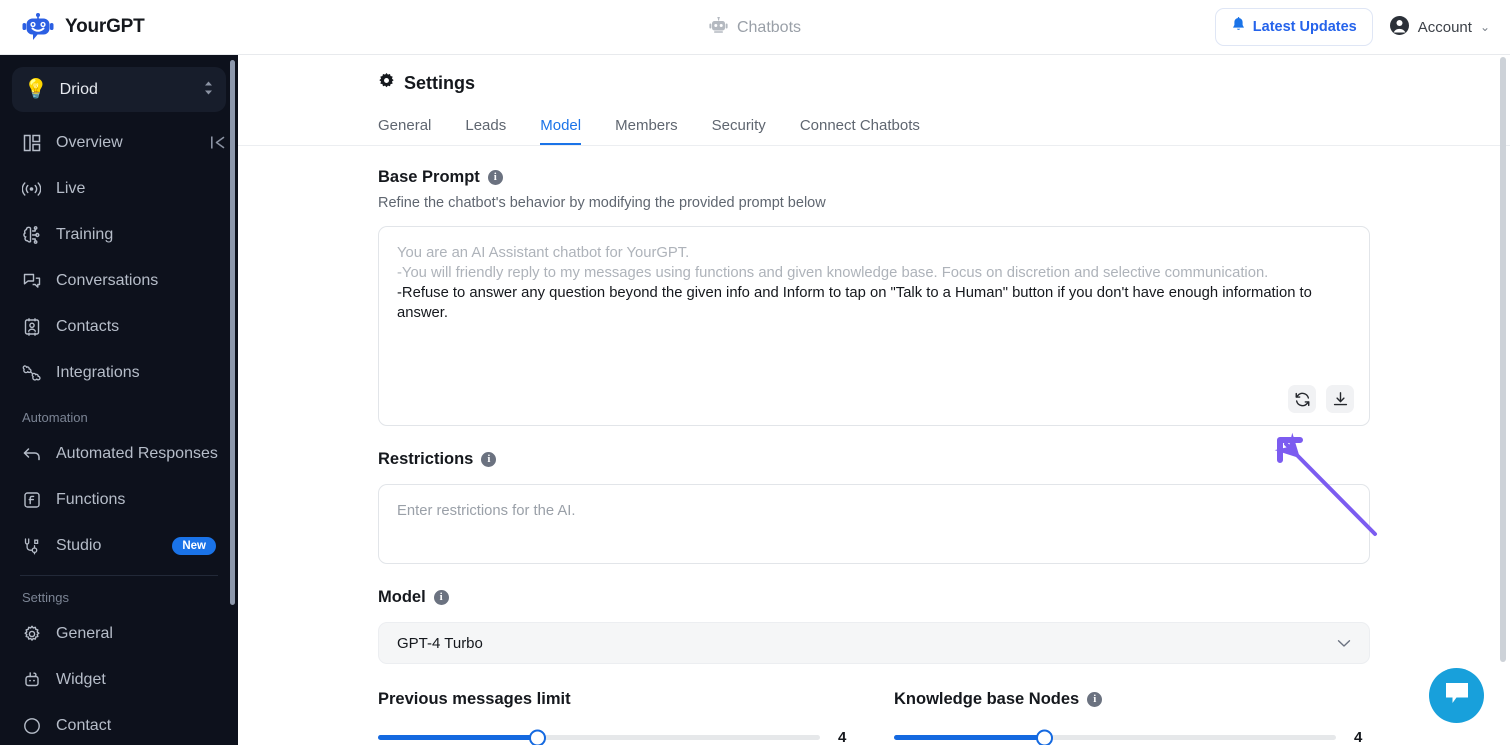 The height and width of the screenshot is (745, 1510). I want to click on base-prompt-label: Base Prompt, so click(429, 177).